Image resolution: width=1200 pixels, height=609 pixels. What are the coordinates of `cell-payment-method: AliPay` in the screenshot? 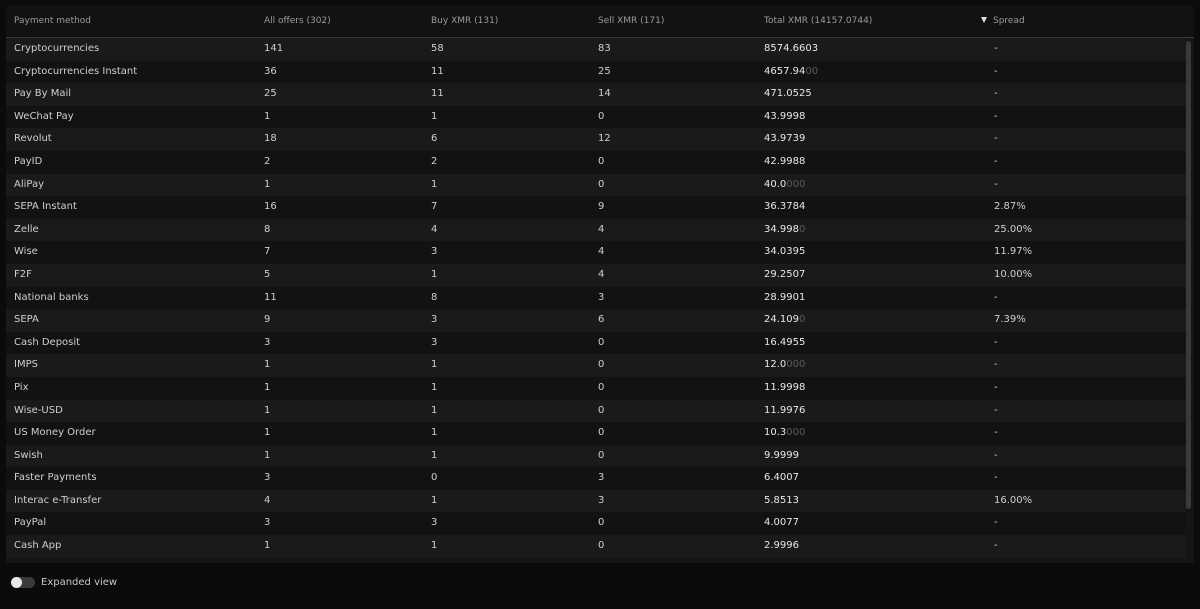 It's located at (29, 184).